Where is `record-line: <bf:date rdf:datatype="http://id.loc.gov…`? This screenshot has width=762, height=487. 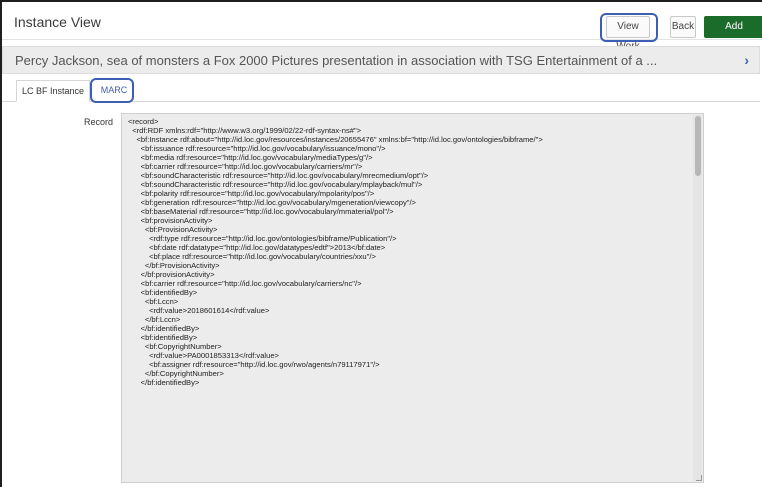 record-line: <bf:date rdf:datatype="http://id.loc.gov… is located at coordinates (257, 247).